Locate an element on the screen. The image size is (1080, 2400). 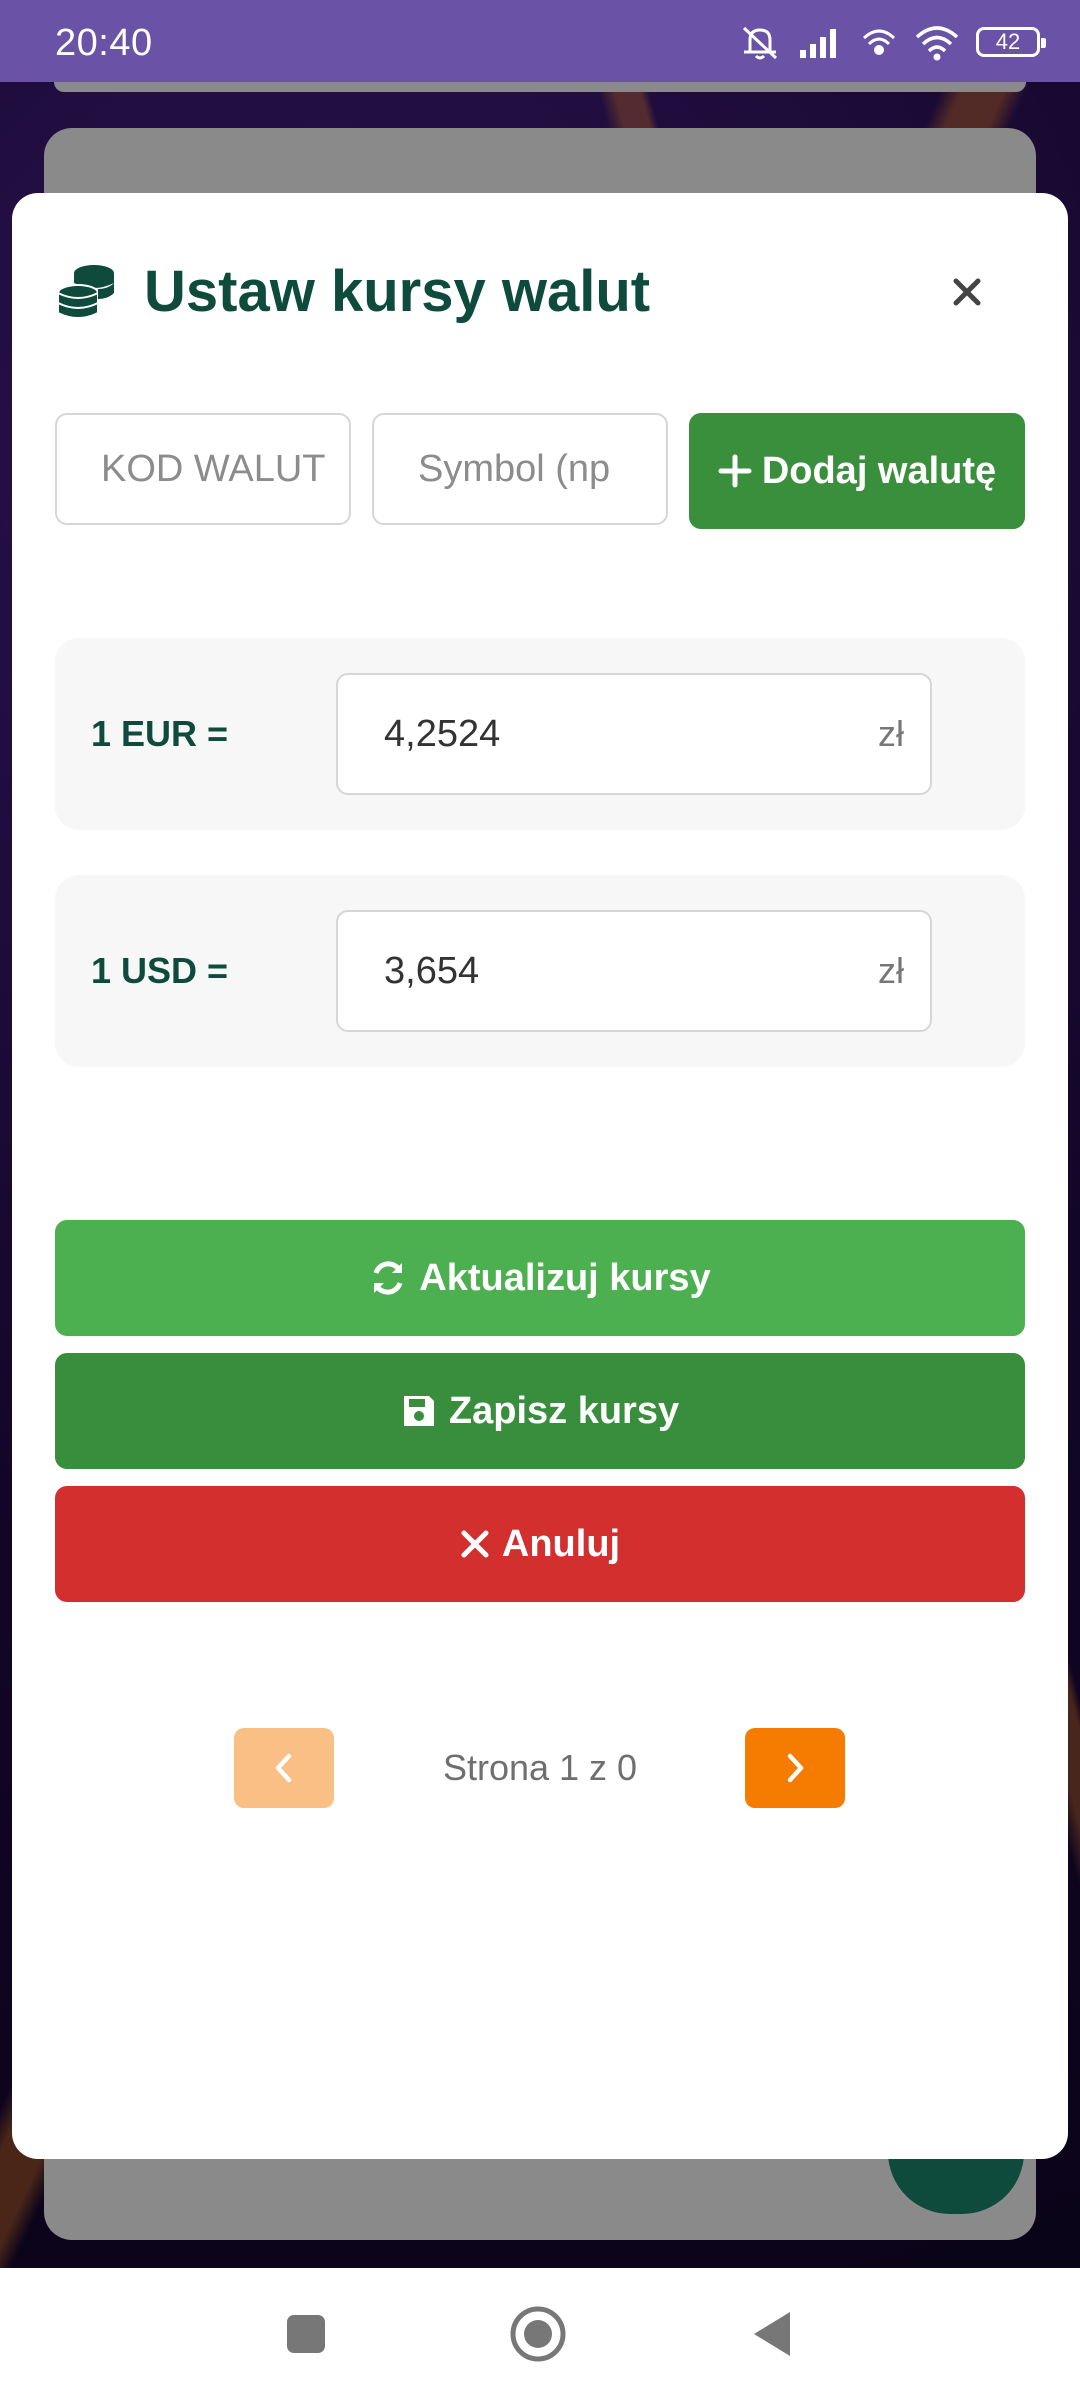
status-icons: 42 is located at coordinates (892, 42).